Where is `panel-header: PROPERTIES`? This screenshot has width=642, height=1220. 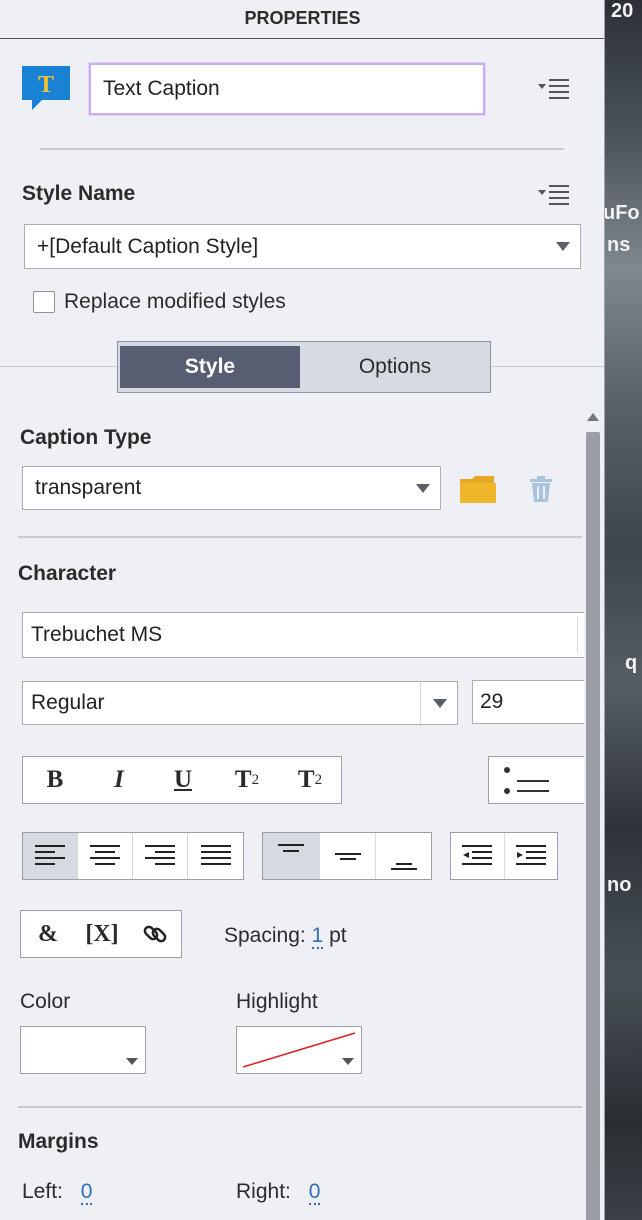 panel-header: PROPERTIES is located at coordinates (302, 19).